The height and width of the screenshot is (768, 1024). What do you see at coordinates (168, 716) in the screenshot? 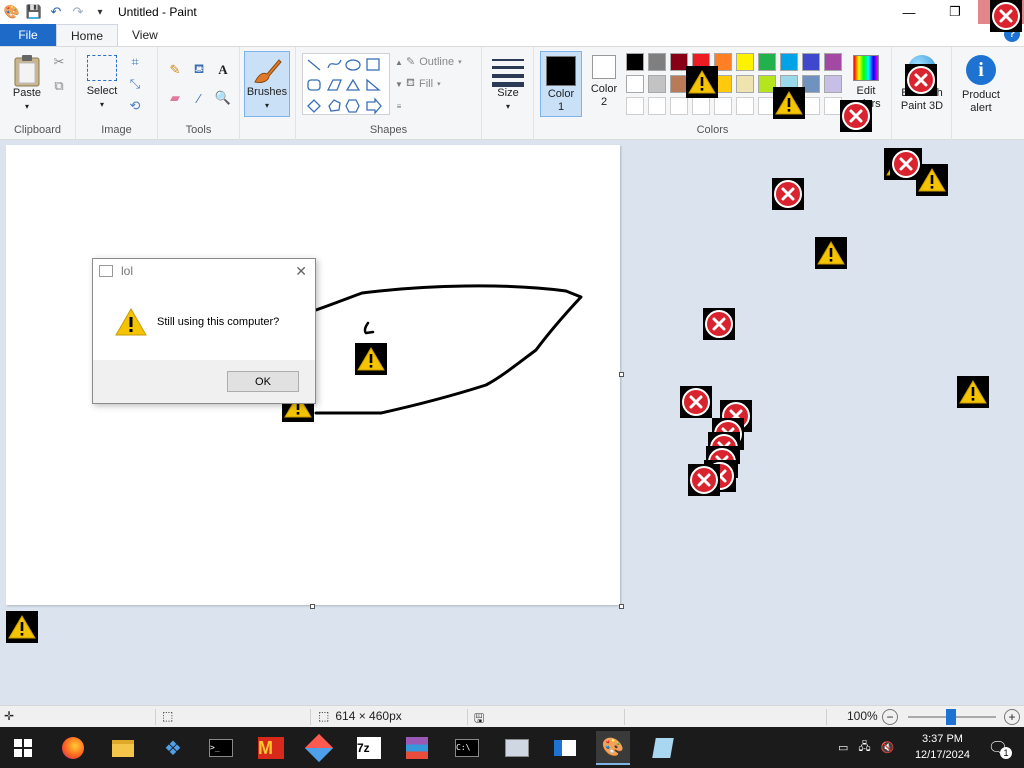
I see `selection-size-icon: ⬚` at bounding box center [168, 716].